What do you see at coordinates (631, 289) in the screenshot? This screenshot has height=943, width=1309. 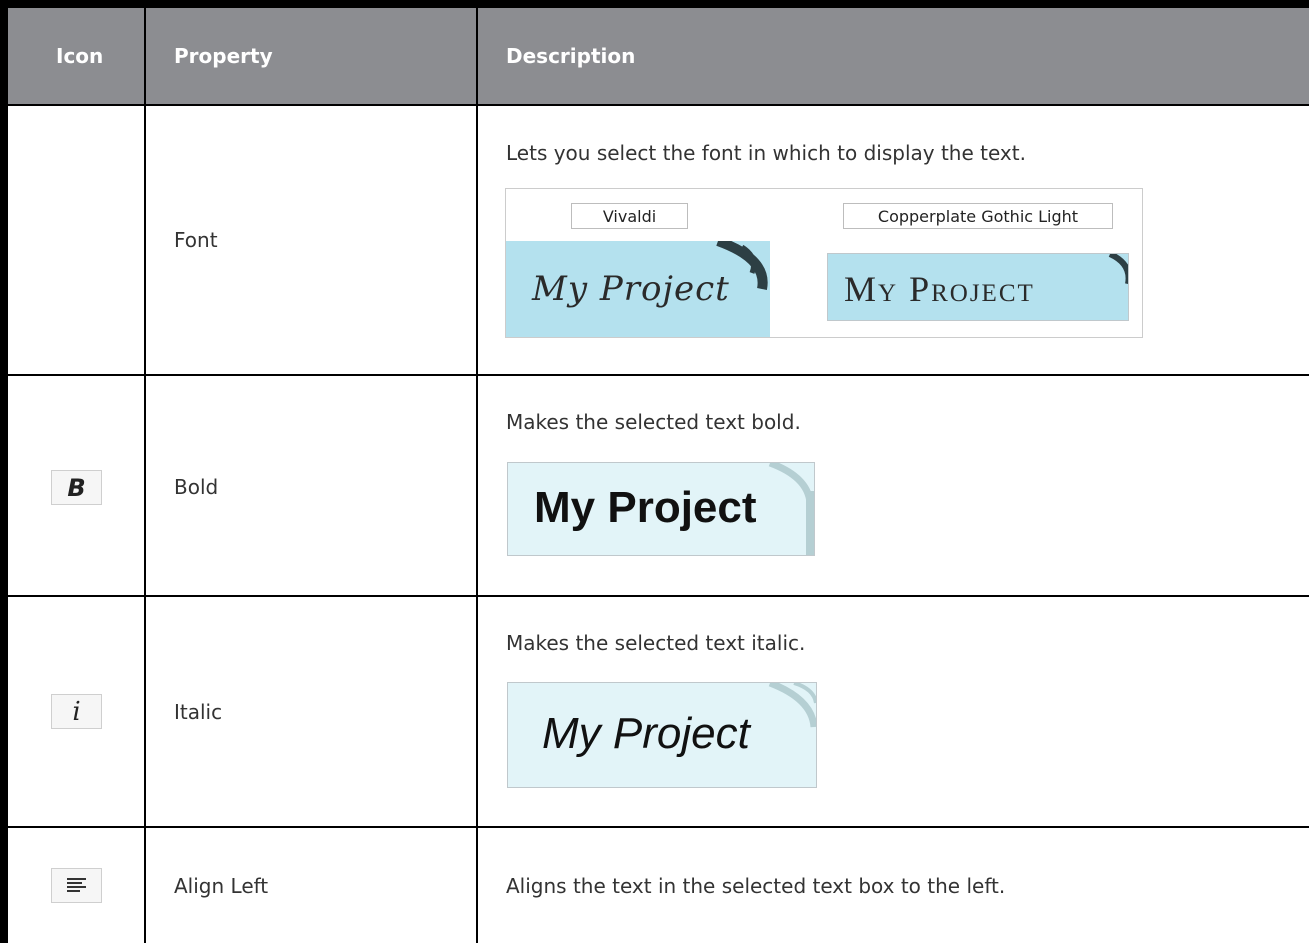 I see `vivaldi-sample-text: My Project` at bounding box center [631, 289].